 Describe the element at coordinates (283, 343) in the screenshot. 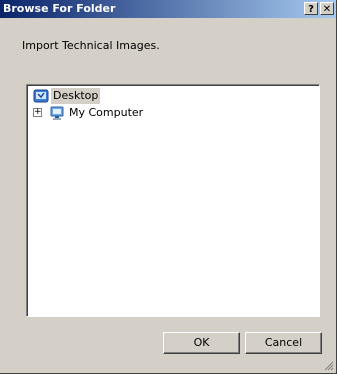

I see `cancel-button: Cancel` at that location.